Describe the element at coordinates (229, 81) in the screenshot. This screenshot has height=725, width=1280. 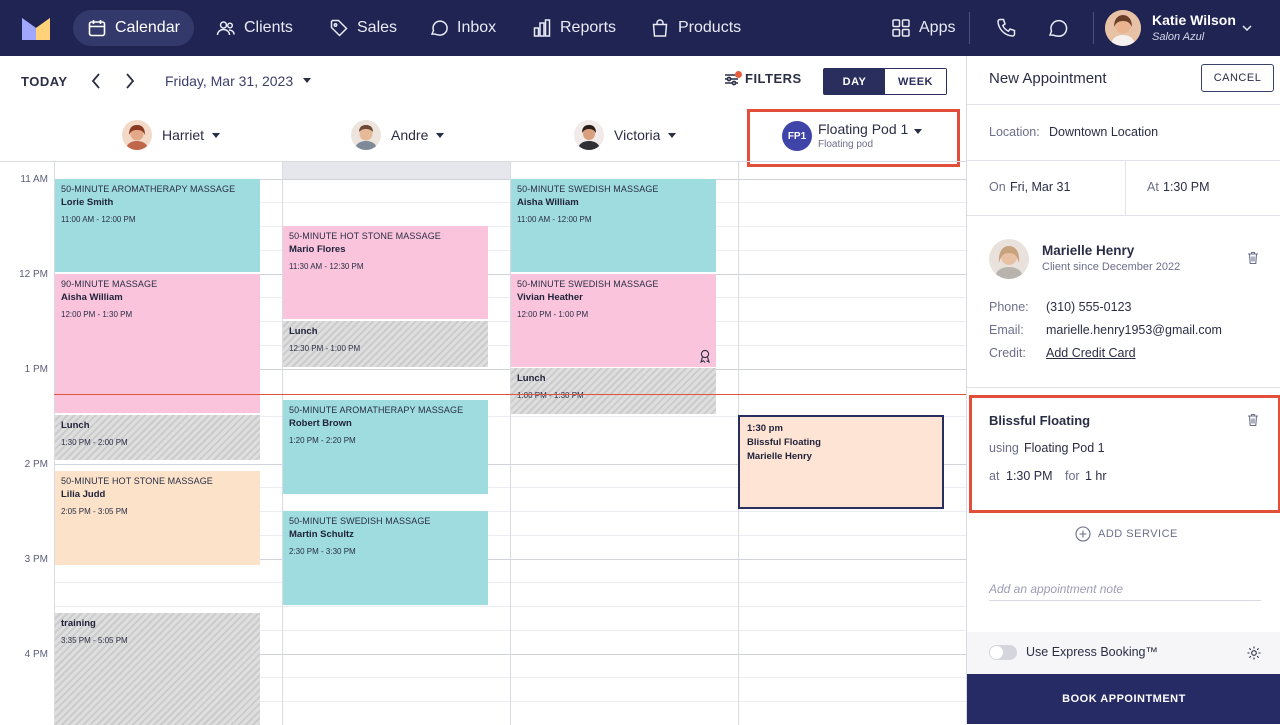
I see `date-picker: Friday, Mar 31, 2023` at that location.